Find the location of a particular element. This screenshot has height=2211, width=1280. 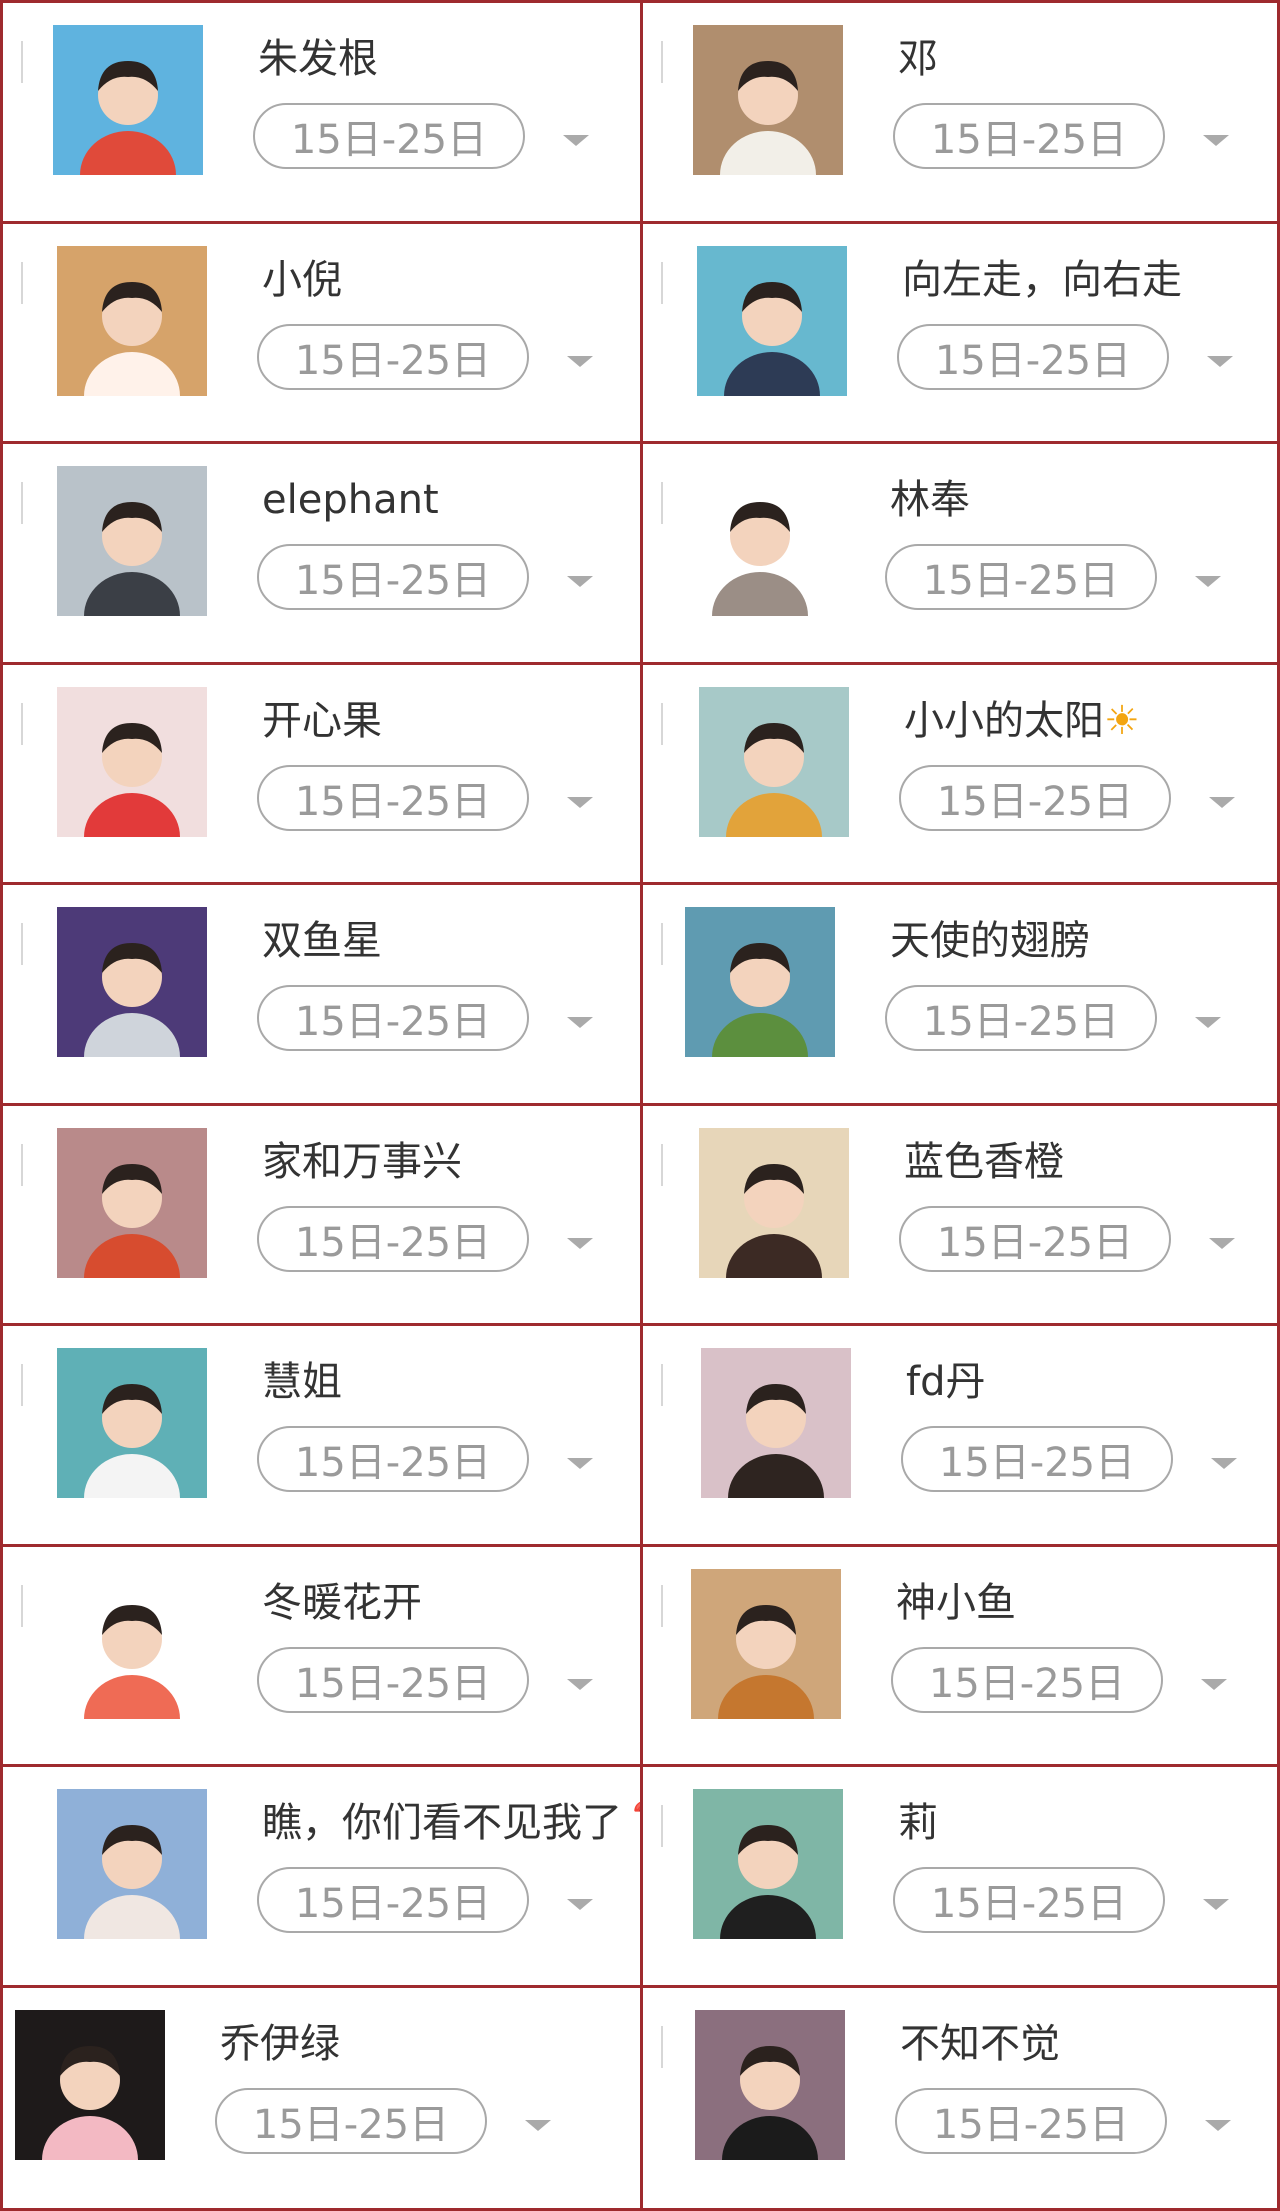

user-card: 慧姐 15日-25日 is located at coordinates (323, 1436).